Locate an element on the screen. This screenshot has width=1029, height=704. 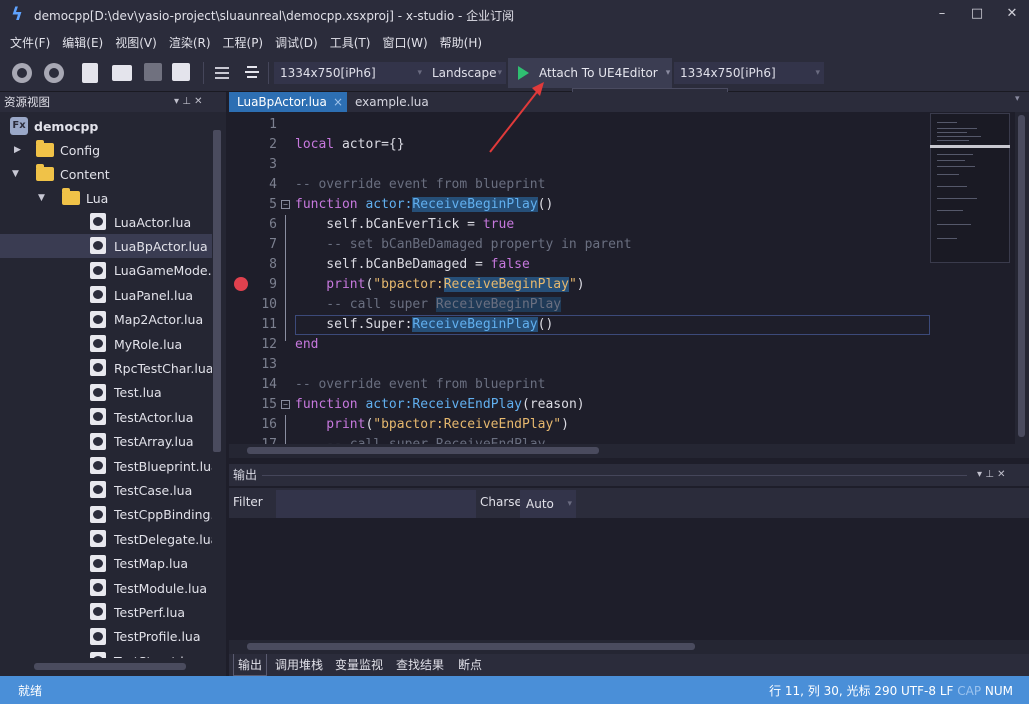
file-node: TestStruct.lua is located at coordinates (106, 653).